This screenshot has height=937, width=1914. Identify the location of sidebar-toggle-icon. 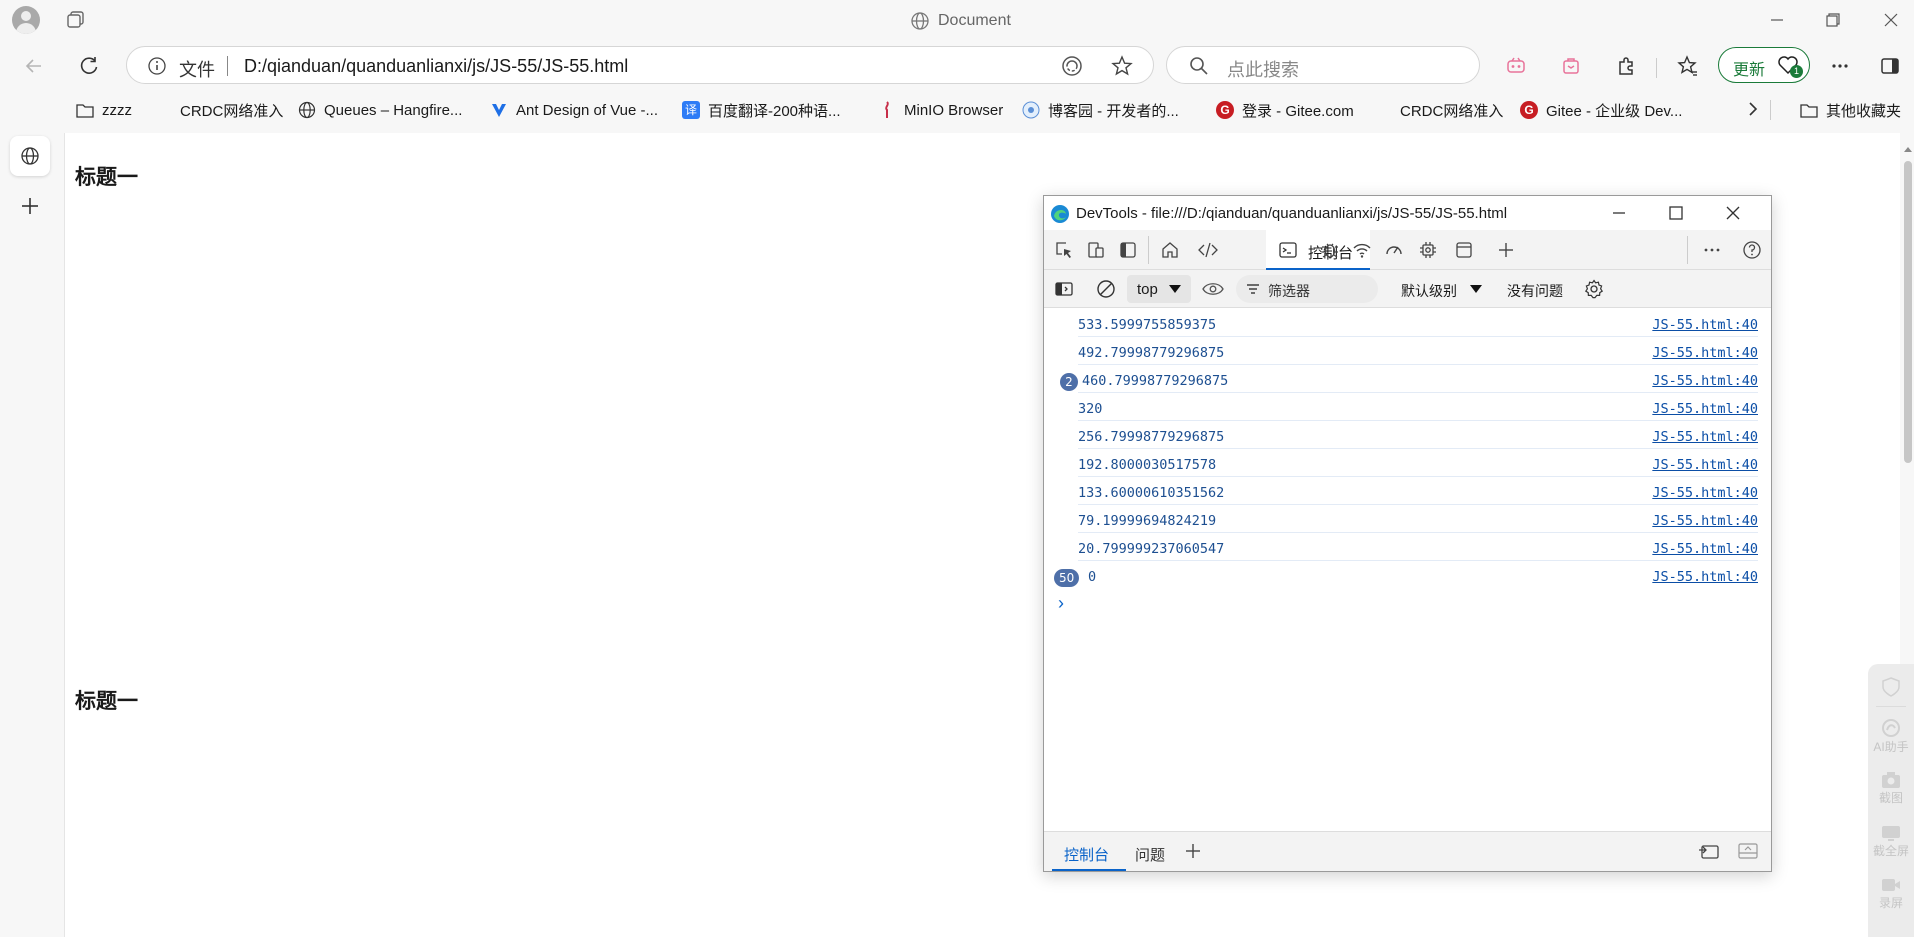
(1890, 66).